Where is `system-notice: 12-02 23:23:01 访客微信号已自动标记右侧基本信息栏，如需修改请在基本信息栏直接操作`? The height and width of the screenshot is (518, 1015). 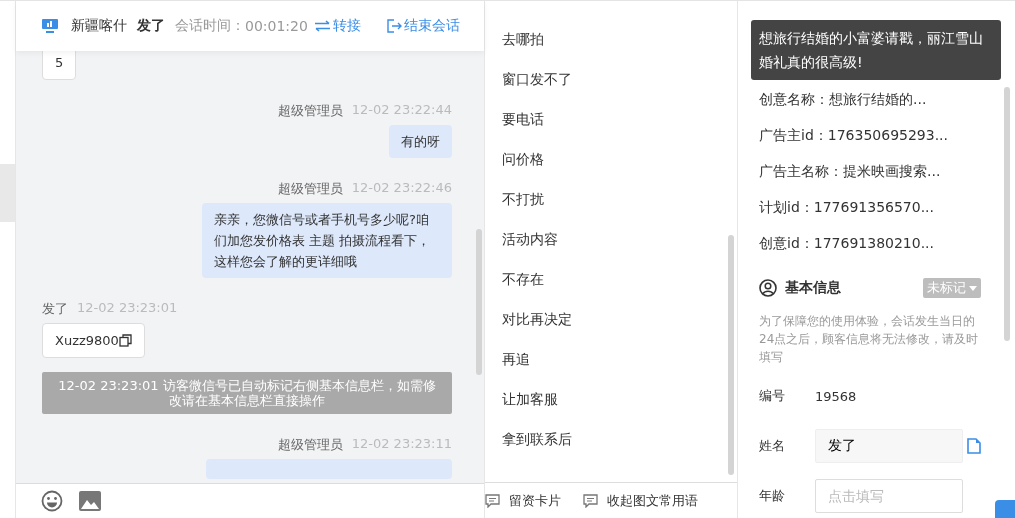 system-notice: 12-02 23:23:01 访客微信号已自动标记右侧基本信息栏，如需修改请在基本信息栏直接操作 is located at coordinates (247, 393).